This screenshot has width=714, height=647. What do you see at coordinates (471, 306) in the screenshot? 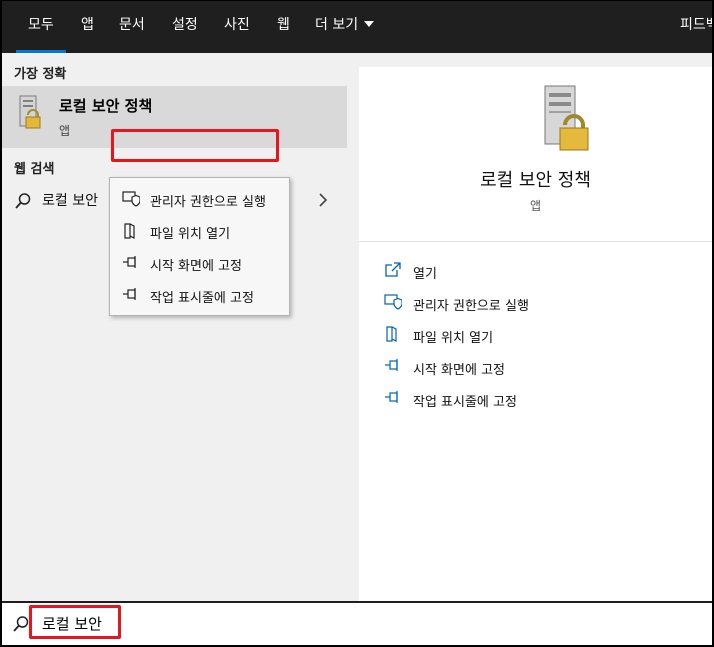
I see `action-label: 관리자 권한으로 실행` at bounding box center [471, 306].